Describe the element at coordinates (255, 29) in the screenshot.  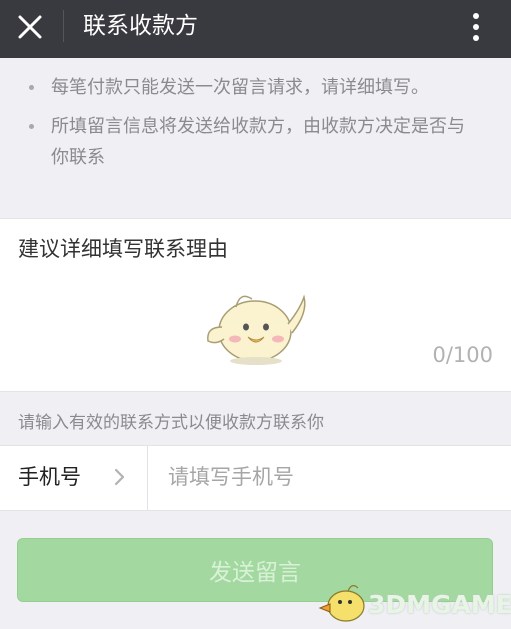
I see `title-bar: 联系收款方` at that location.